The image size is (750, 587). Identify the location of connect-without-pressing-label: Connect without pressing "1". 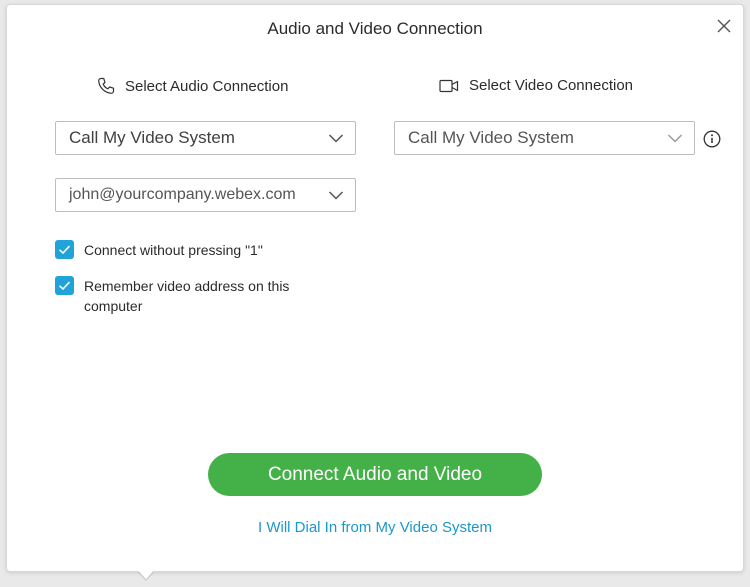
(173, 250).